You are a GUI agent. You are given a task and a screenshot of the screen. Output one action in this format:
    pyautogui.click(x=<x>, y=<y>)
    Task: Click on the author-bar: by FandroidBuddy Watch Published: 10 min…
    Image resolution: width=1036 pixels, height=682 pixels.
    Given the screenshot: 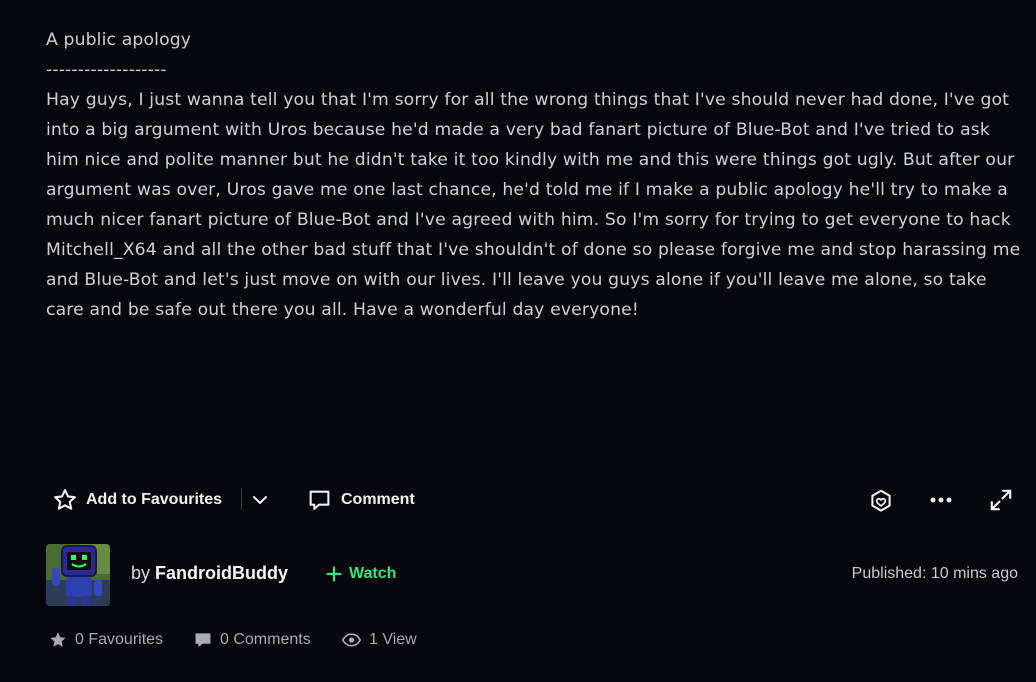 What is the action you would take?
    pyautogui.click(x=518, y=576)
    